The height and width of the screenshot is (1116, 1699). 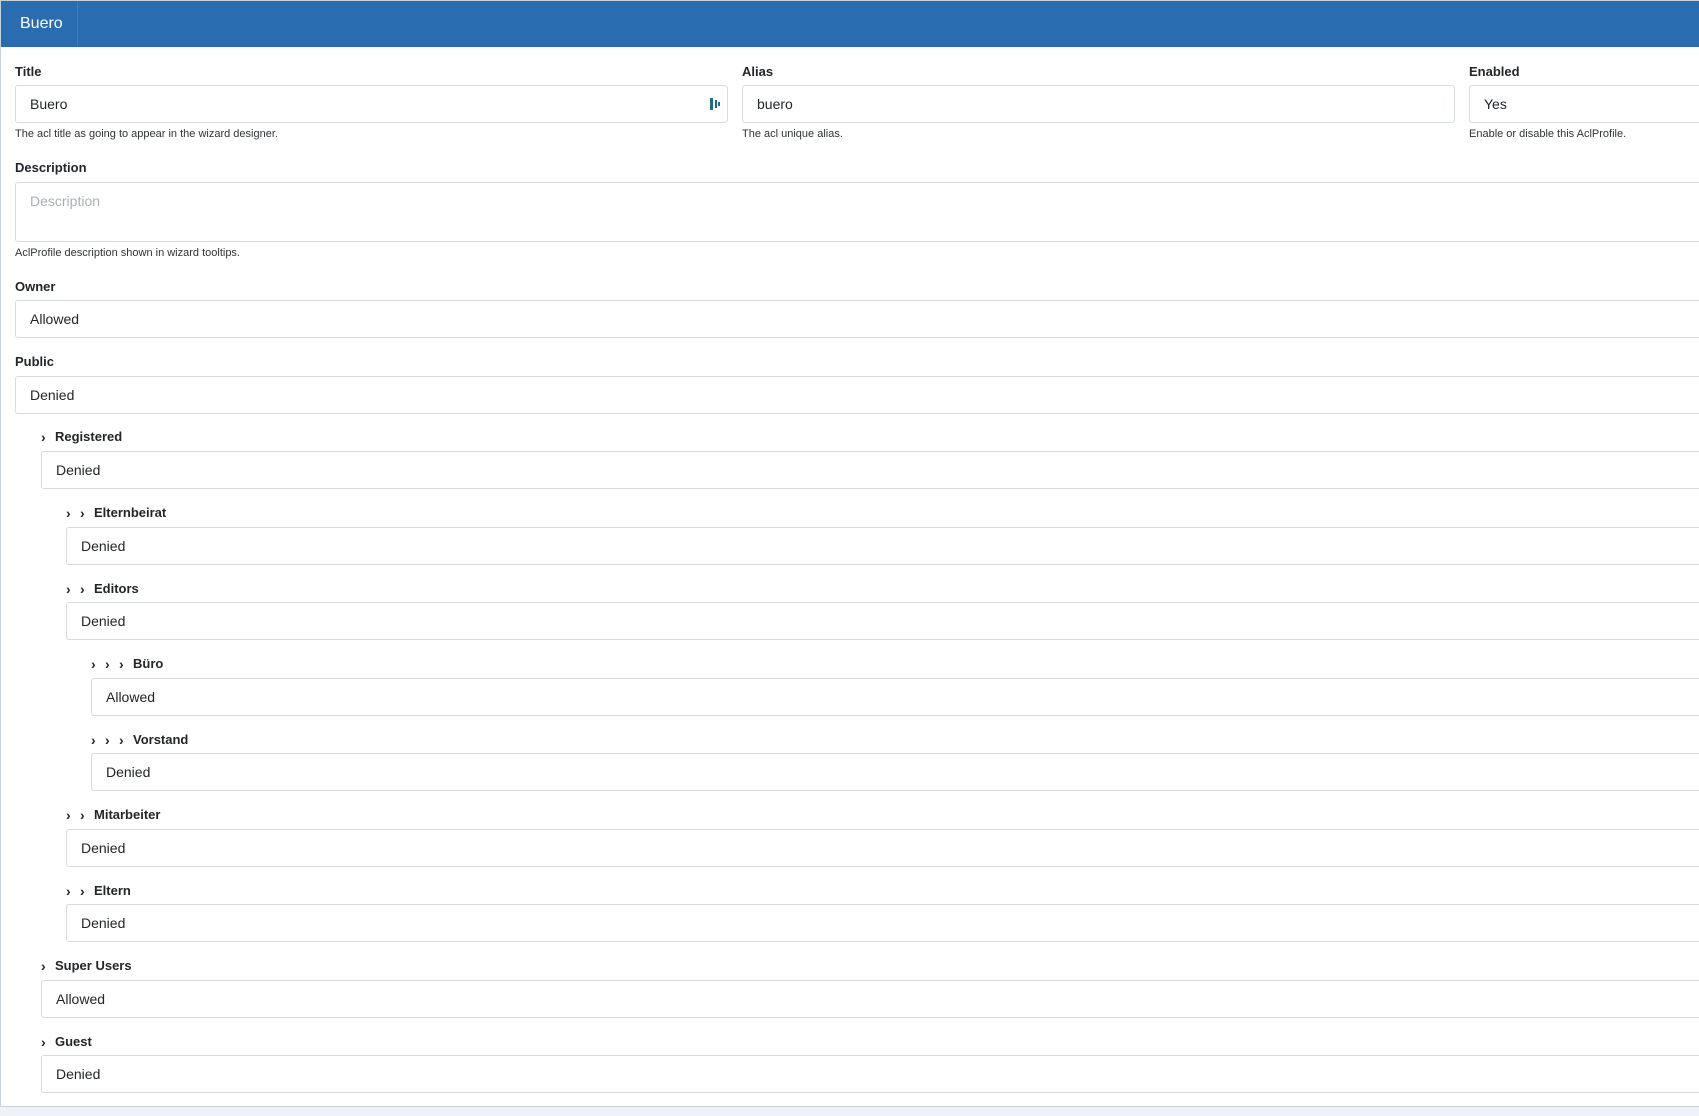 What do you see at coordinates (35, 286) in the screenshot?
I see `owner-label: Owner` at bounding box center [35, 286].